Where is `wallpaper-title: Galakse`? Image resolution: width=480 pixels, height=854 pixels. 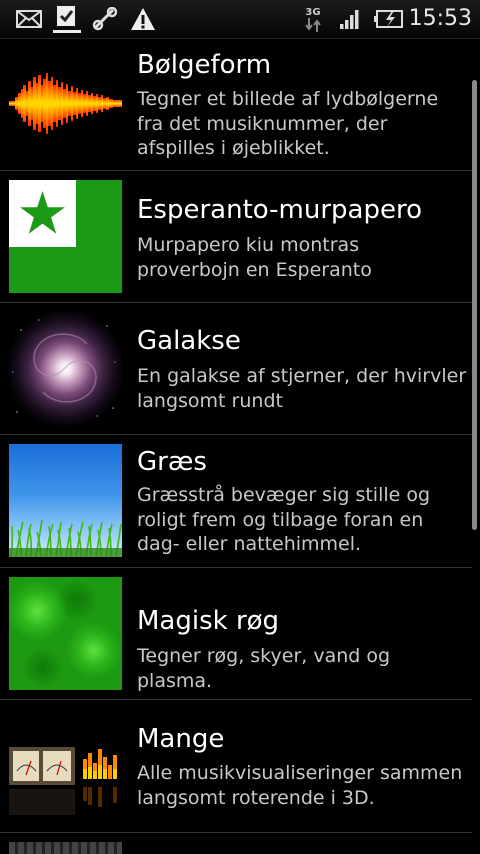
wallpaper-title: Galakse is located at coordinates (189, 341).